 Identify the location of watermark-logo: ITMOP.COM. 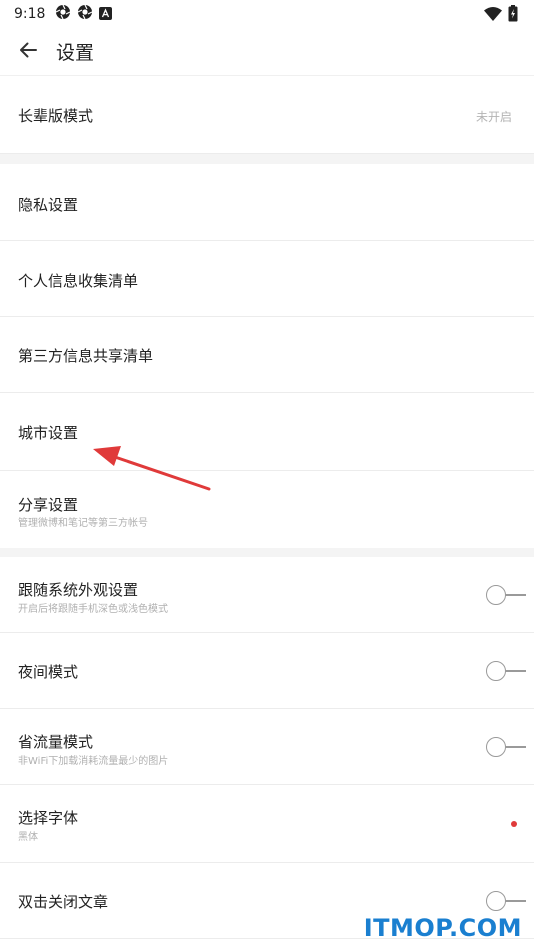
(443, 928).